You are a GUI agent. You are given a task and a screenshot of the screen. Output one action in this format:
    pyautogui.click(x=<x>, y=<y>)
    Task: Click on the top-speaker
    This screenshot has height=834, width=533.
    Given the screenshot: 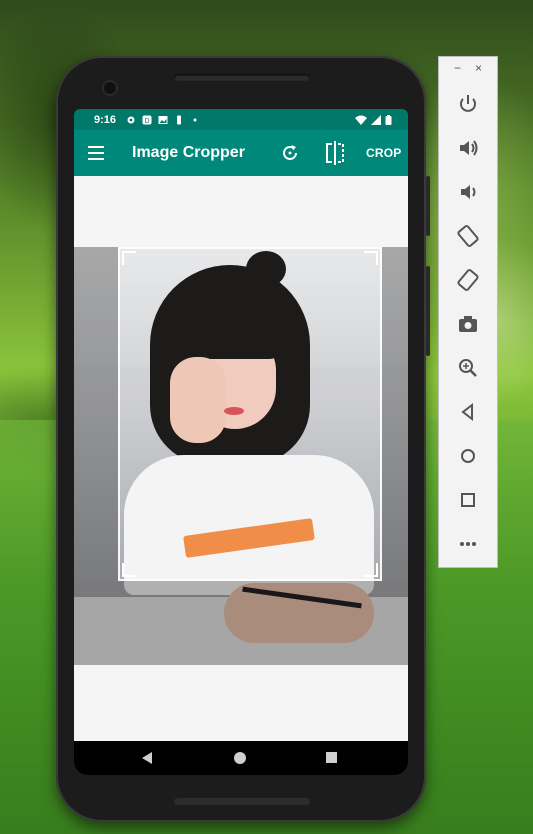 What is the action you would take?
    pyautogui.click(x=242, y=77)
    